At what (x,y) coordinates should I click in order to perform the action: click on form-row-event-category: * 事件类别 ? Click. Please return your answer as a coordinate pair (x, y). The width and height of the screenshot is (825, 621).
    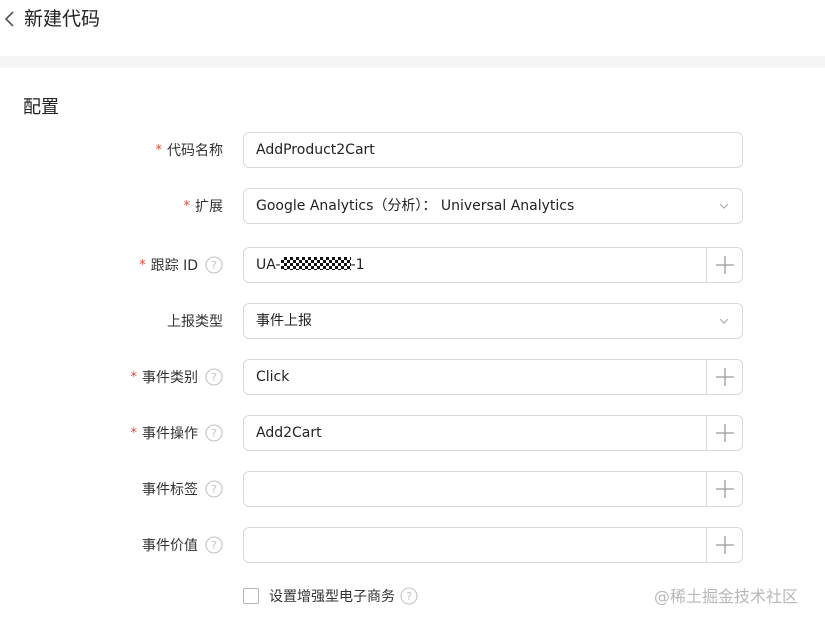
    Looking at the image, I should click on (412, 377).